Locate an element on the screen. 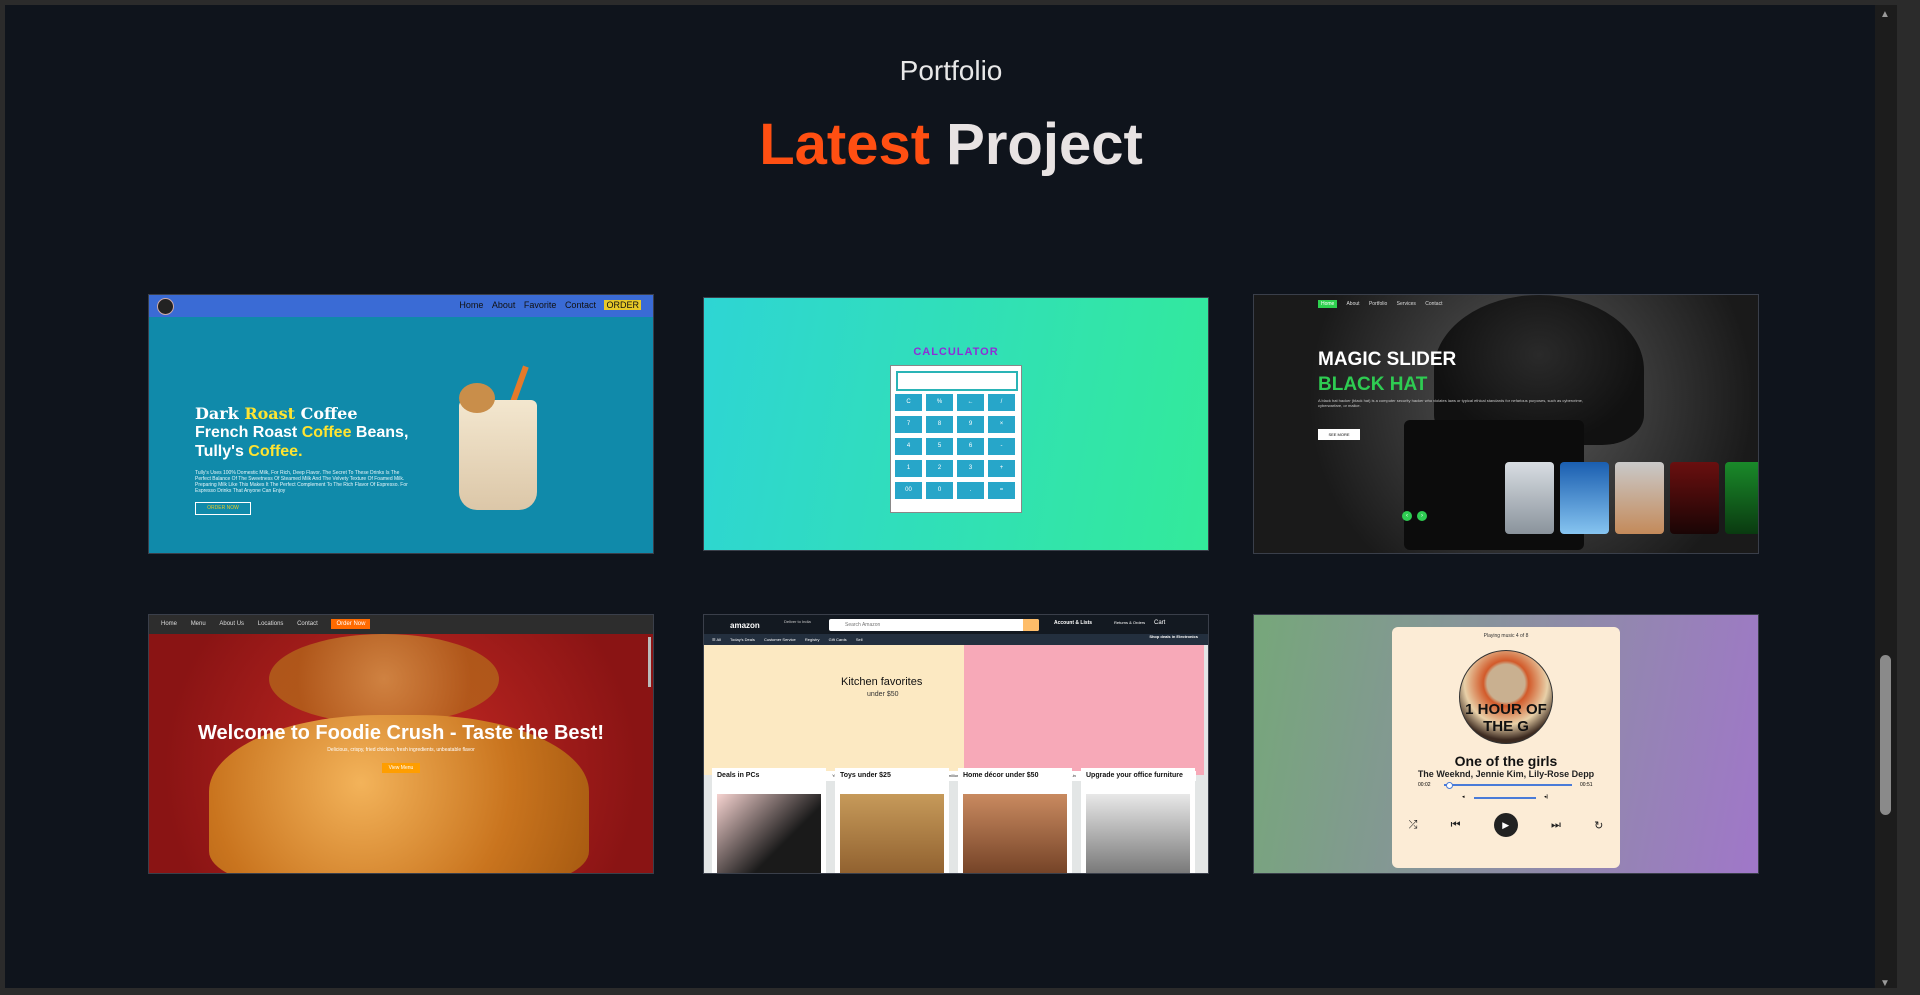 This screenshot has height=995, width=1920. album-art: 1 HOUR OF THE G is located at coordinates (1506, 697).